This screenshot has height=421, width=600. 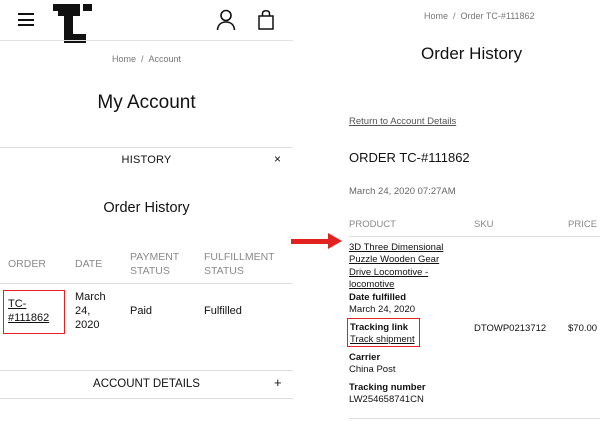 I want to click on header-fulfillment-line2: STATUS, so click(x=224, y=271).